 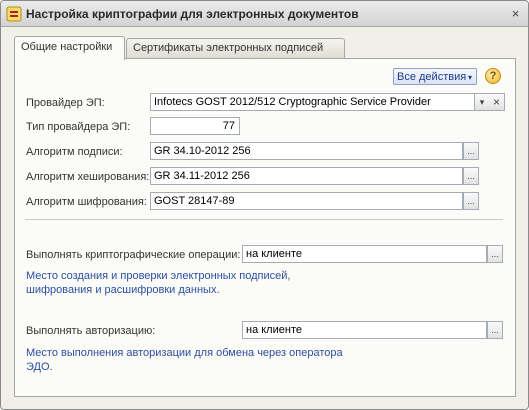 What do you see at coordinates (14, 14) in the screenshot?
I see `app-icon` at bounding box center [14, 14].